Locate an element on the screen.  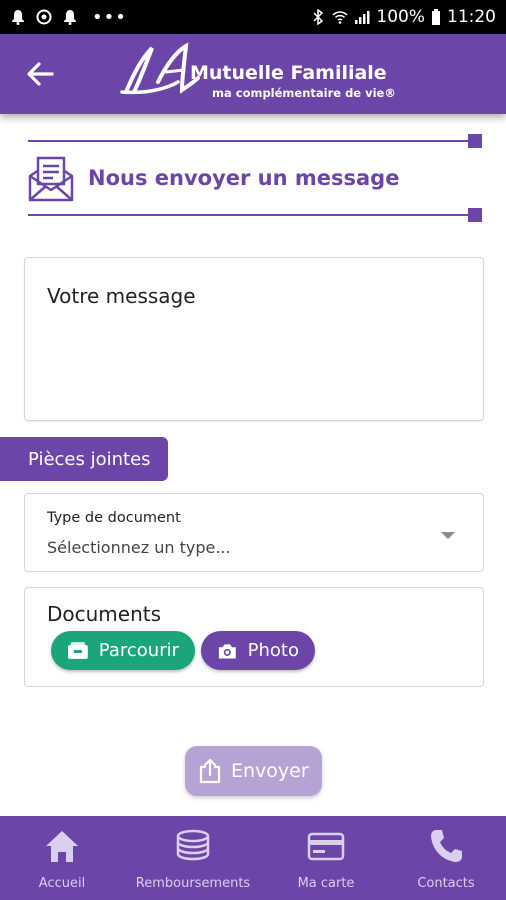
photo-button: Photo is located at coordinates (258, 650).